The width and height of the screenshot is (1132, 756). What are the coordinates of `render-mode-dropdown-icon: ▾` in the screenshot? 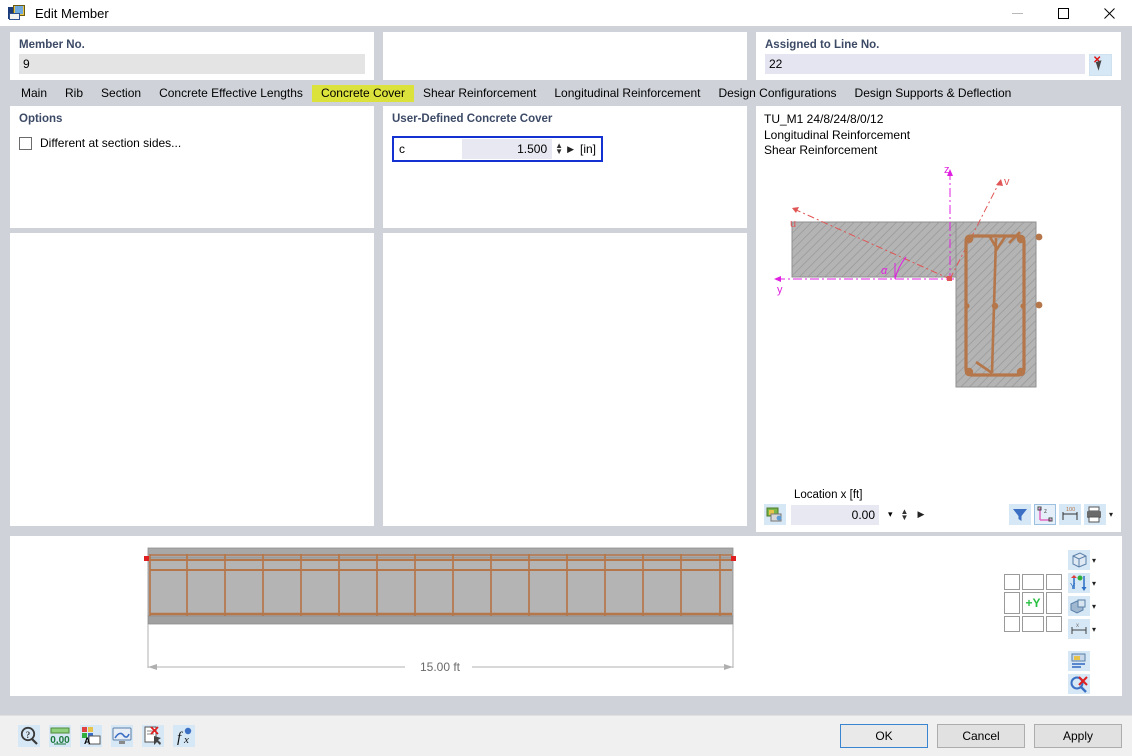 It's located at (1094, 606).